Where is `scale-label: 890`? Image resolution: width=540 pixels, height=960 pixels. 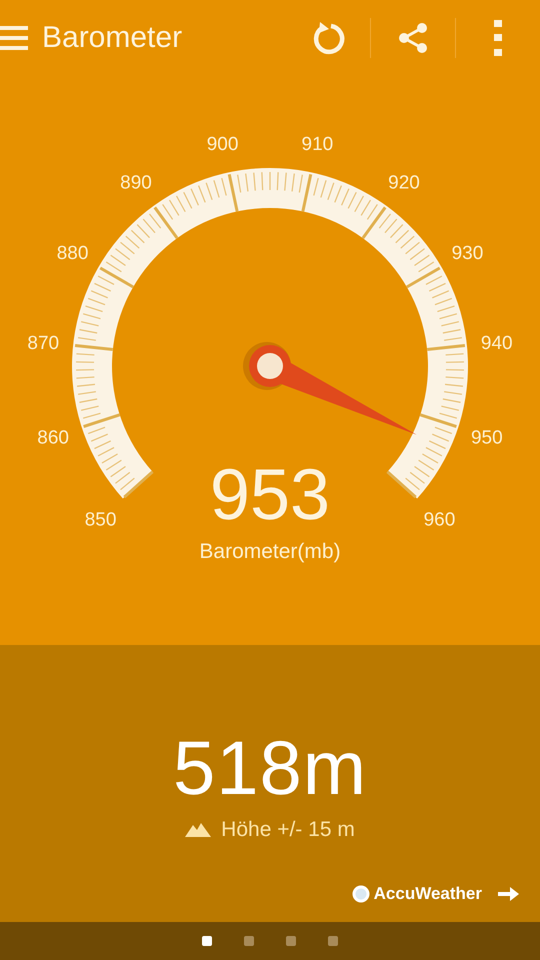
scale-label: 890 is located at coordinates (136, 183).